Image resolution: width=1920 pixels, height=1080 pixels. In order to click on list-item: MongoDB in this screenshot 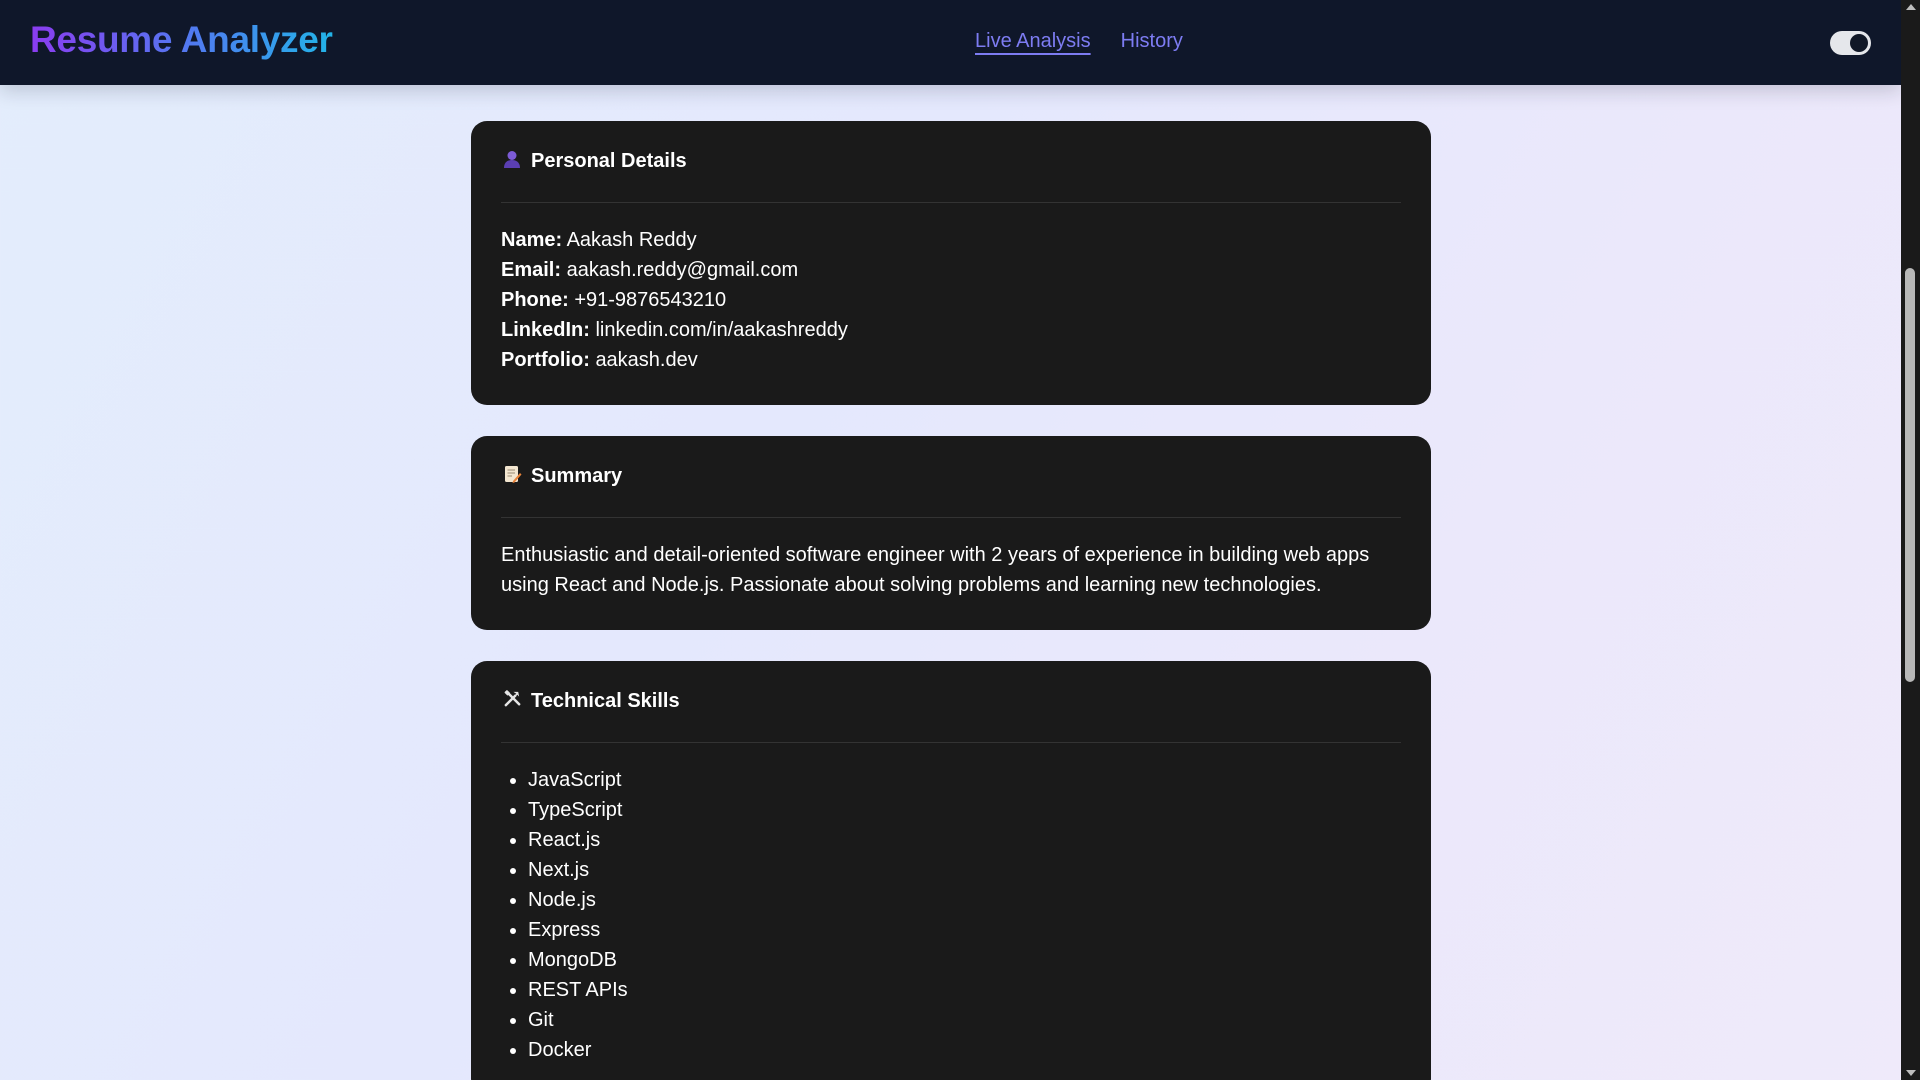, I will do `click(964, 960)`.